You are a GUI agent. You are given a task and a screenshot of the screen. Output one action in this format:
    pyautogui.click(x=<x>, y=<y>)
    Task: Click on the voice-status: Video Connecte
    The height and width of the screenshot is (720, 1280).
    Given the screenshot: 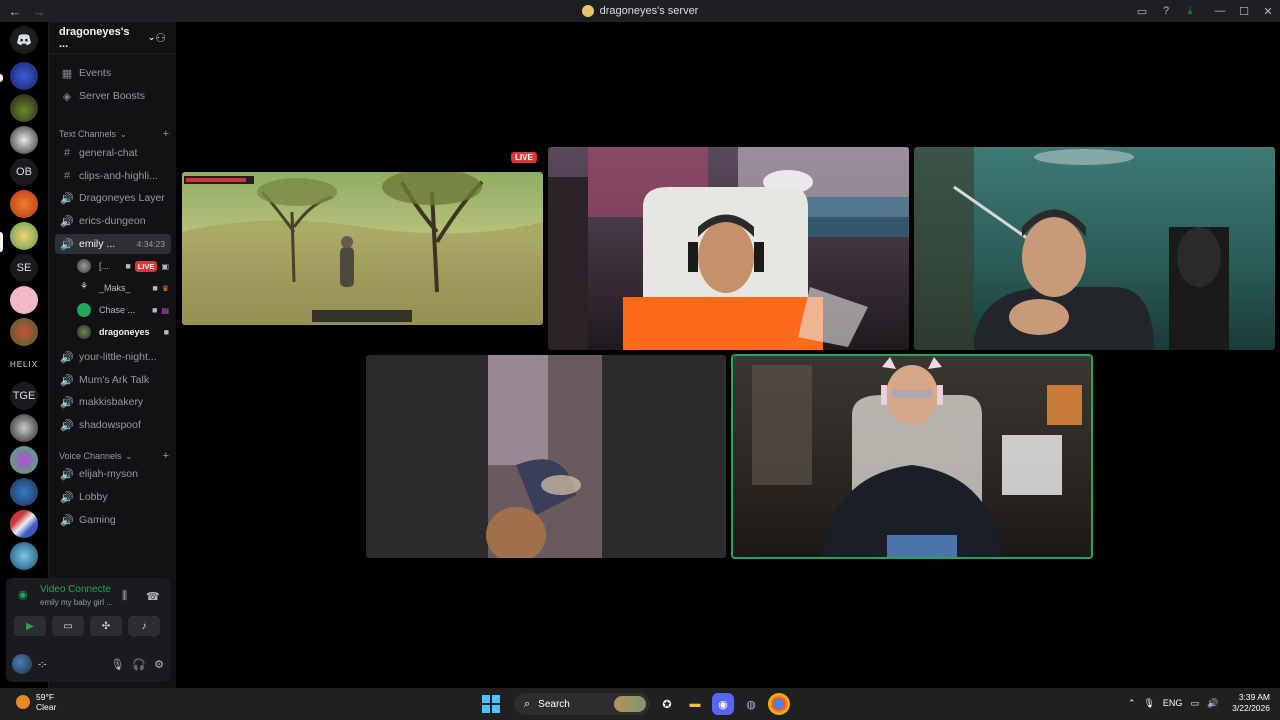 What is the action you would take?
    pyautogui.click(x=75, y=589)
    